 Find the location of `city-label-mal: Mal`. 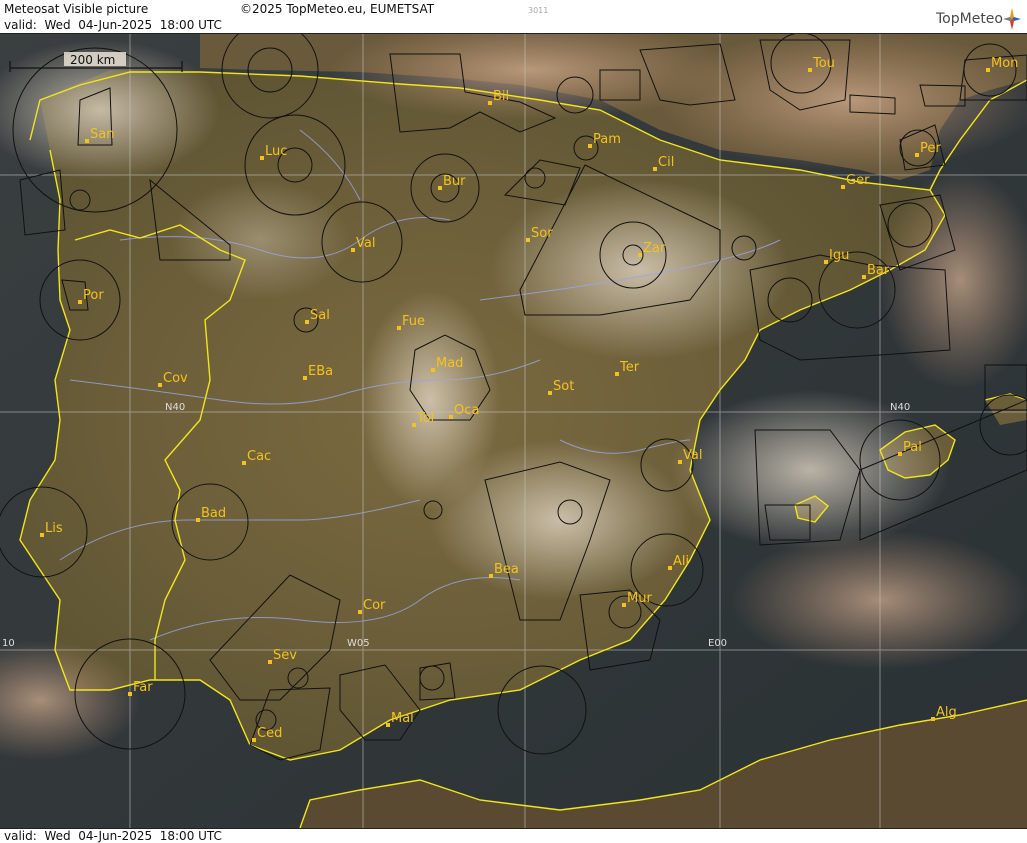

city-label-mal: Mal is located at coordinates (402, 718).